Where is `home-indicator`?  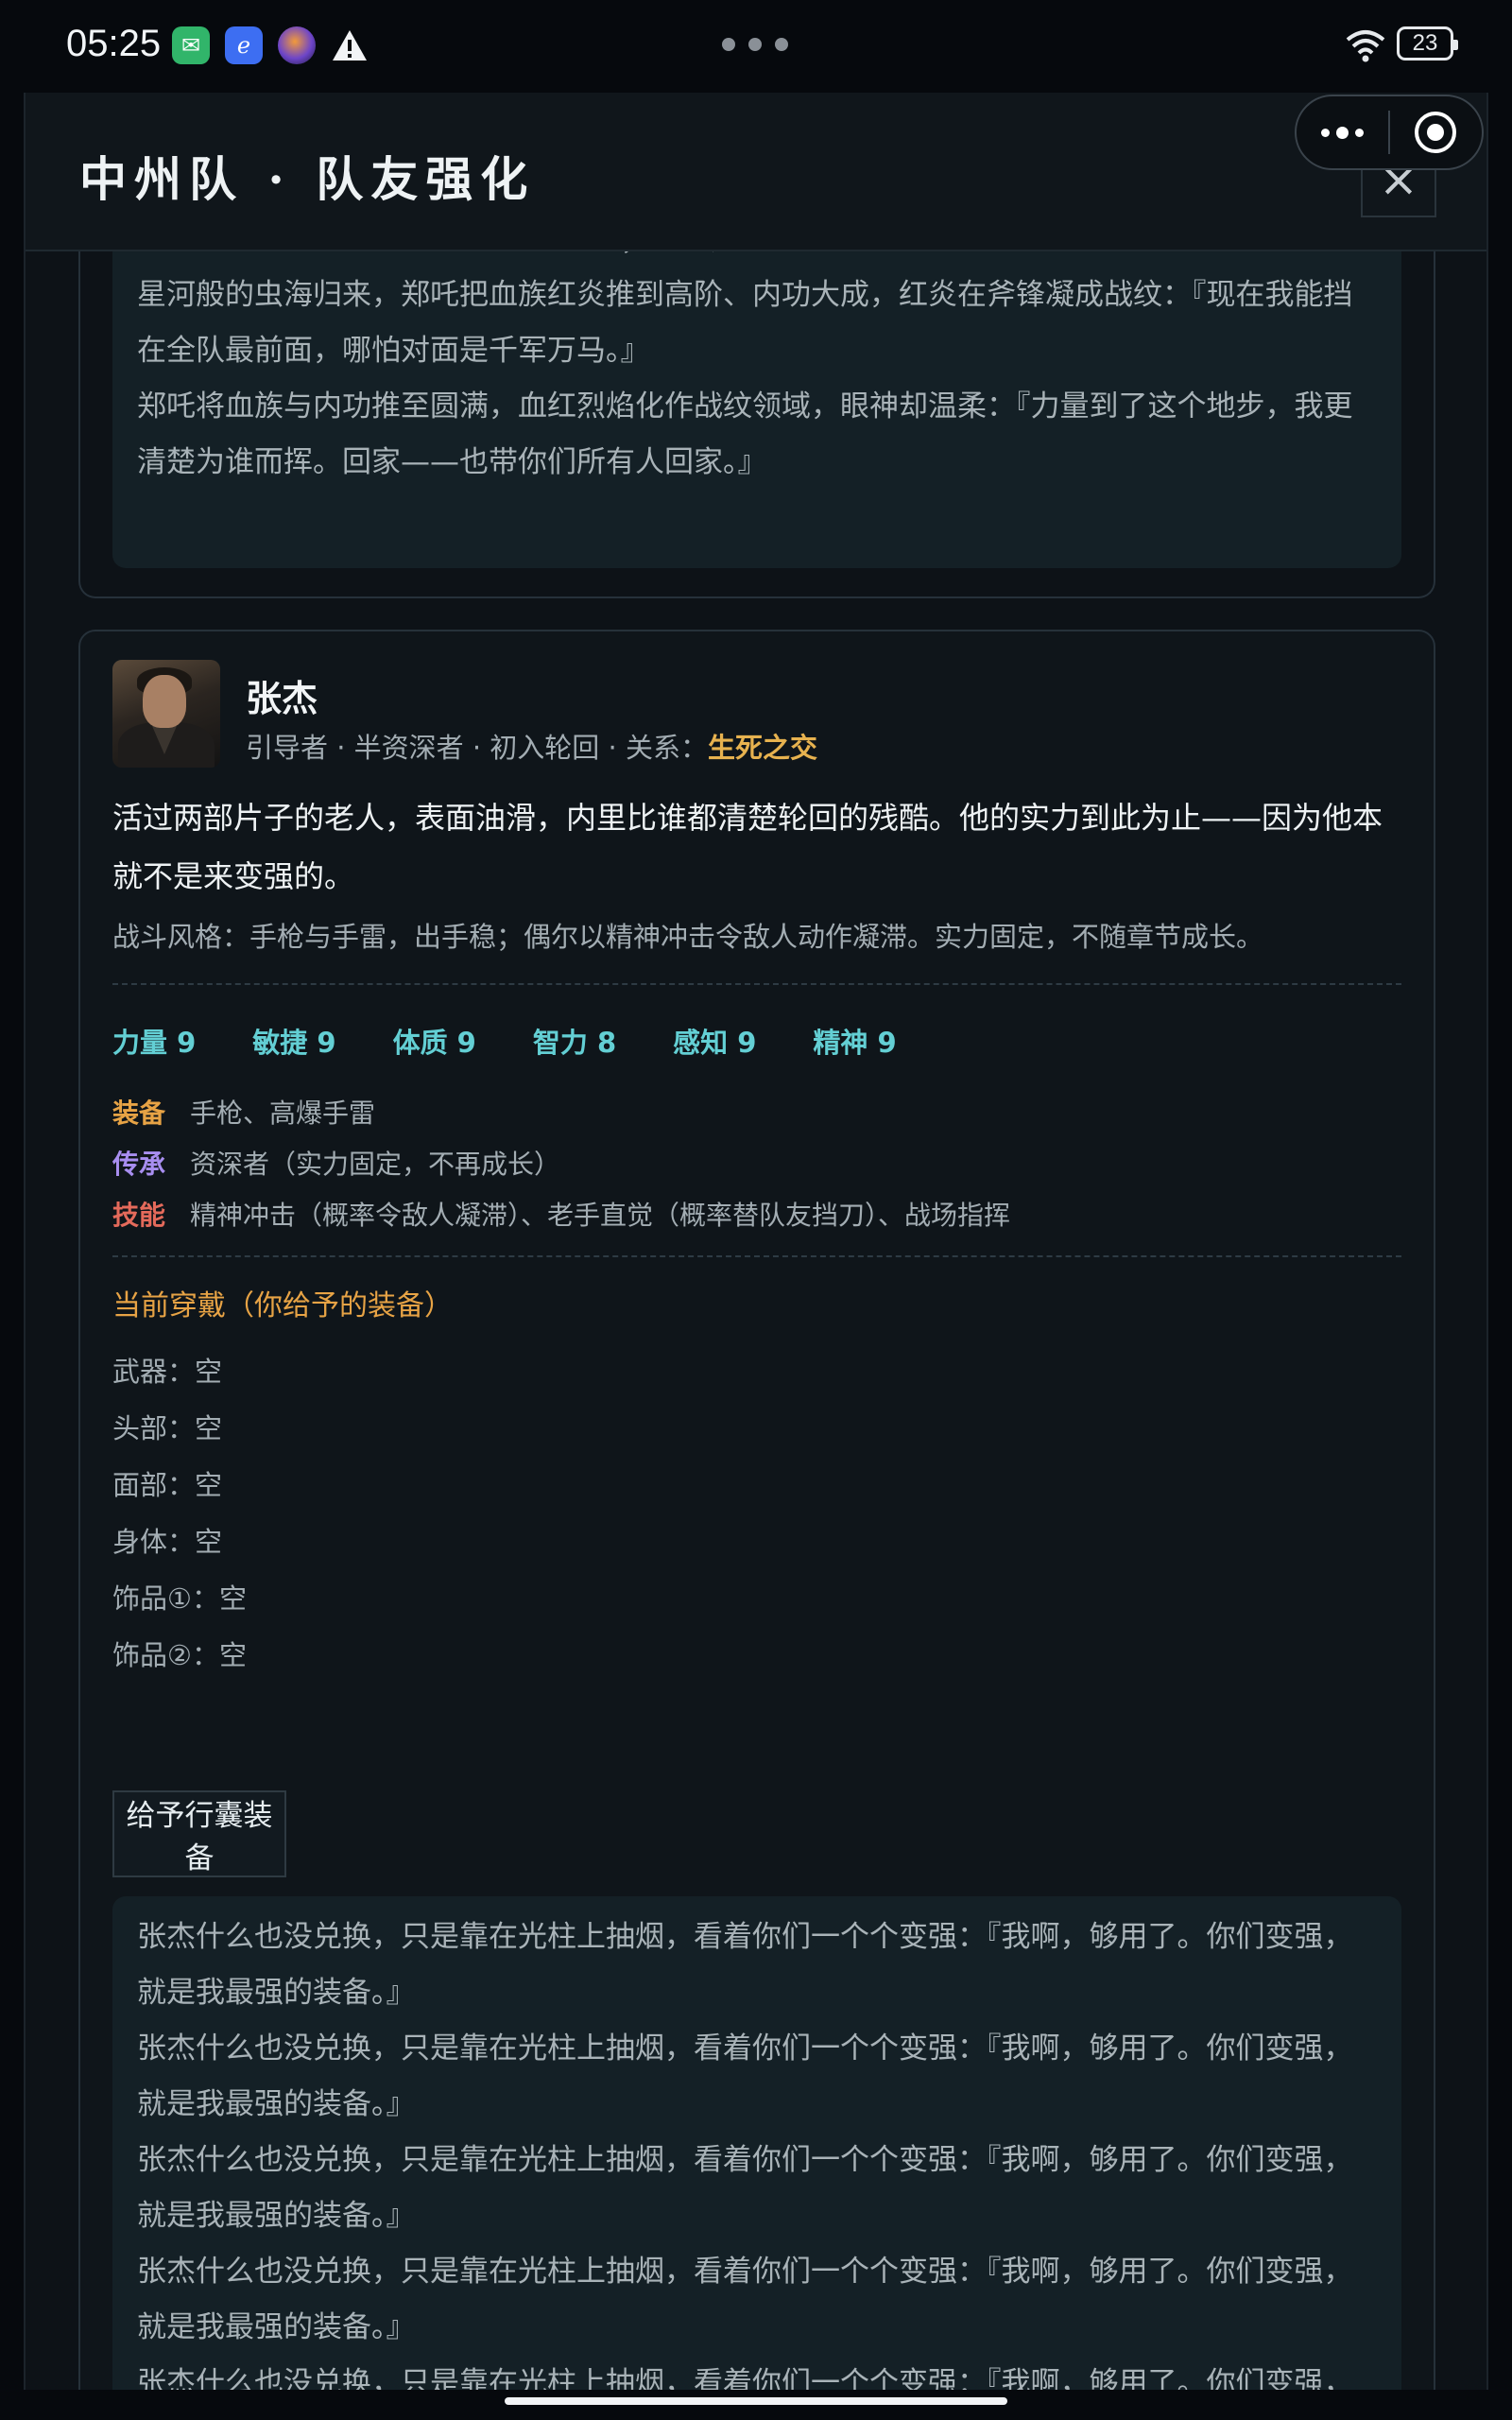 home-indicator is located at coordinates (756, 2401).